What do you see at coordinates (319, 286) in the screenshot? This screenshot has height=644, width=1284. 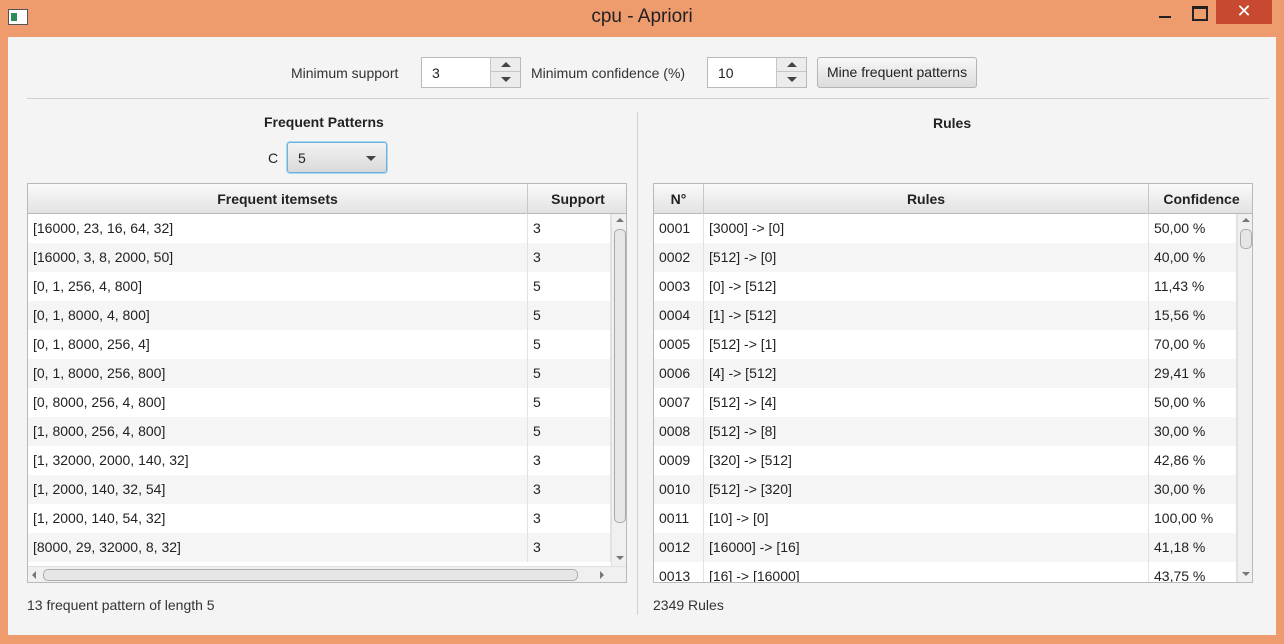 I see `table-row: [0, 1, 256, 4, 800] 5` at bounding box center [319, 286].